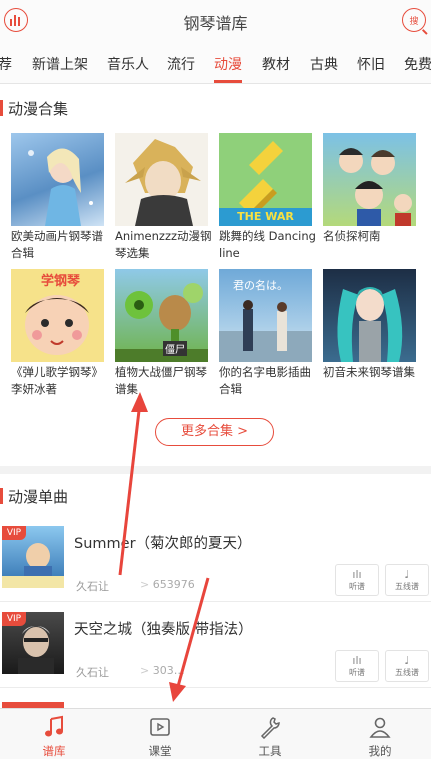 The image size is (431, 759). I want to click on album-card-pvz: 僵尸 植物大战僵尸钢琴谱集, so click(161, 333).